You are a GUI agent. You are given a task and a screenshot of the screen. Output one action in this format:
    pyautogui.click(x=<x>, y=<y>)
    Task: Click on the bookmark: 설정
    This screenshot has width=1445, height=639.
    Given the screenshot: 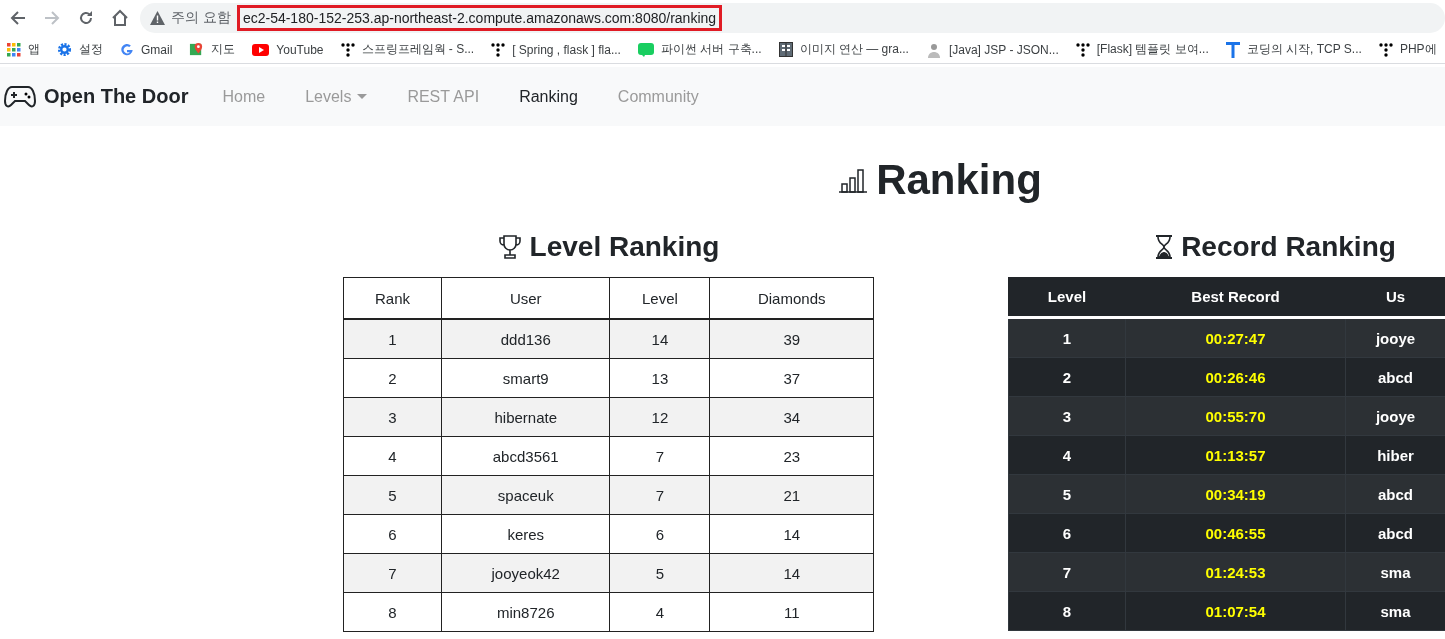 What is the action you would take?
    pyautogui.click(x=80, y=49)
    